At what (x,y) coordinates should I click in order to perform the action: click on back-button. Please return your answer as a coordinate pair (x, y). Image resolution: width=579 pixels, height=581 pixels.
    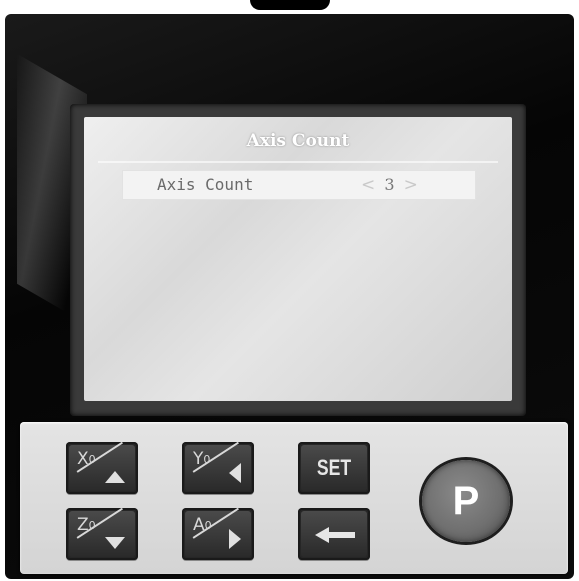
    Looking at the image, I should click on (334, 534).